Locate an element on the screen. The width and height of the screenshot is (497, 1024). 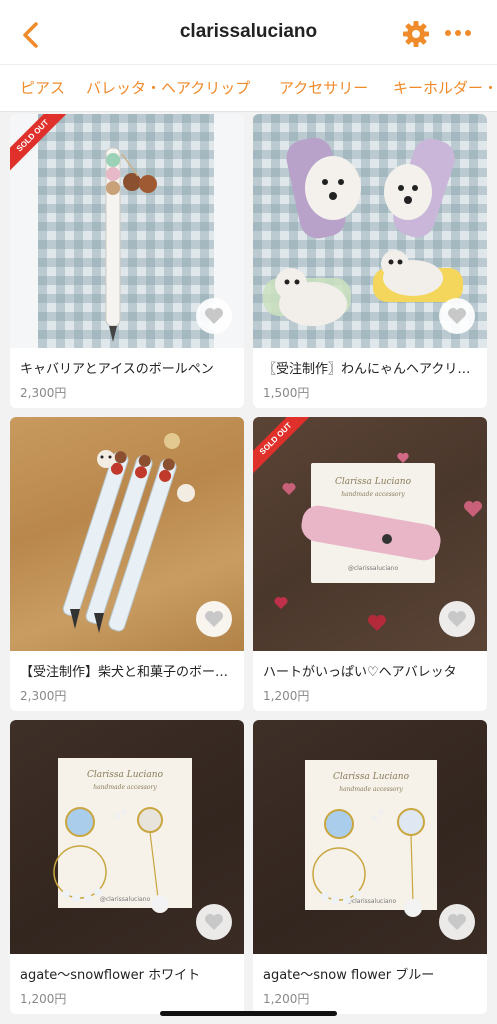
home-indicator is located at coordinates (248, 1013).